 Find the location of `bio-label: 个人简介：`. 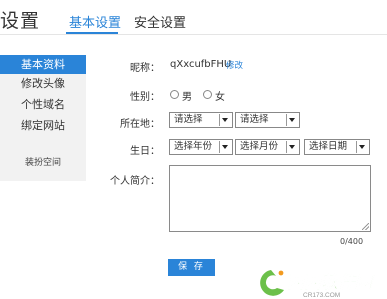

bio-label: 个人简介： is located at coordinates (135, 181).